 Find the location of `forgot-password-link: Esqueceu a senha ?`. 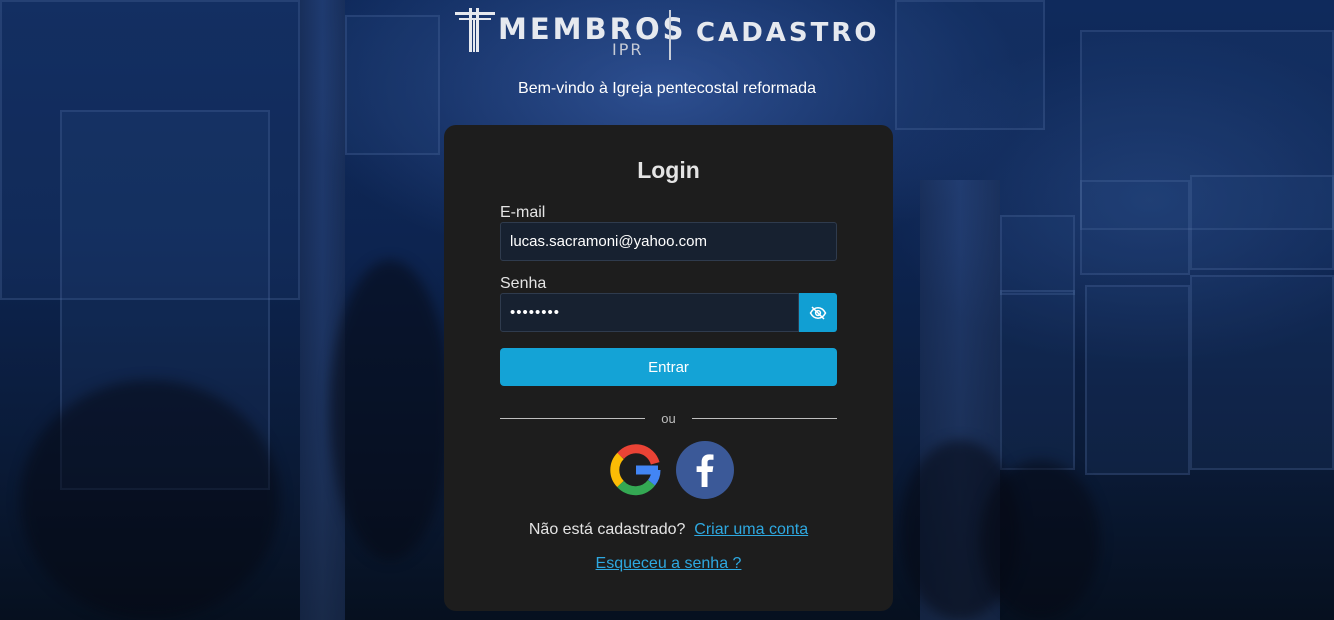

forgot-password-link: Esqueceu a senha ? is located at coordinates (669, 563).